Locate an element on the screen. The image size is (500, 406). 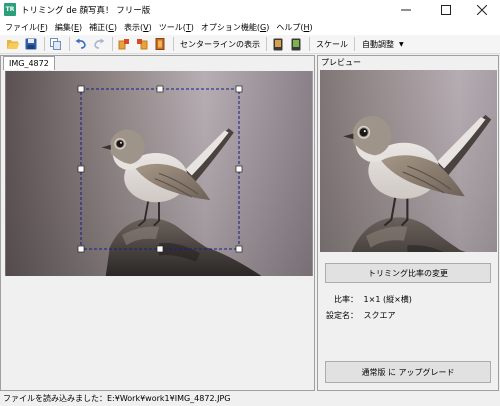
ratio-value: 1×1 (縦×横) is located at coordinates (387, 299).